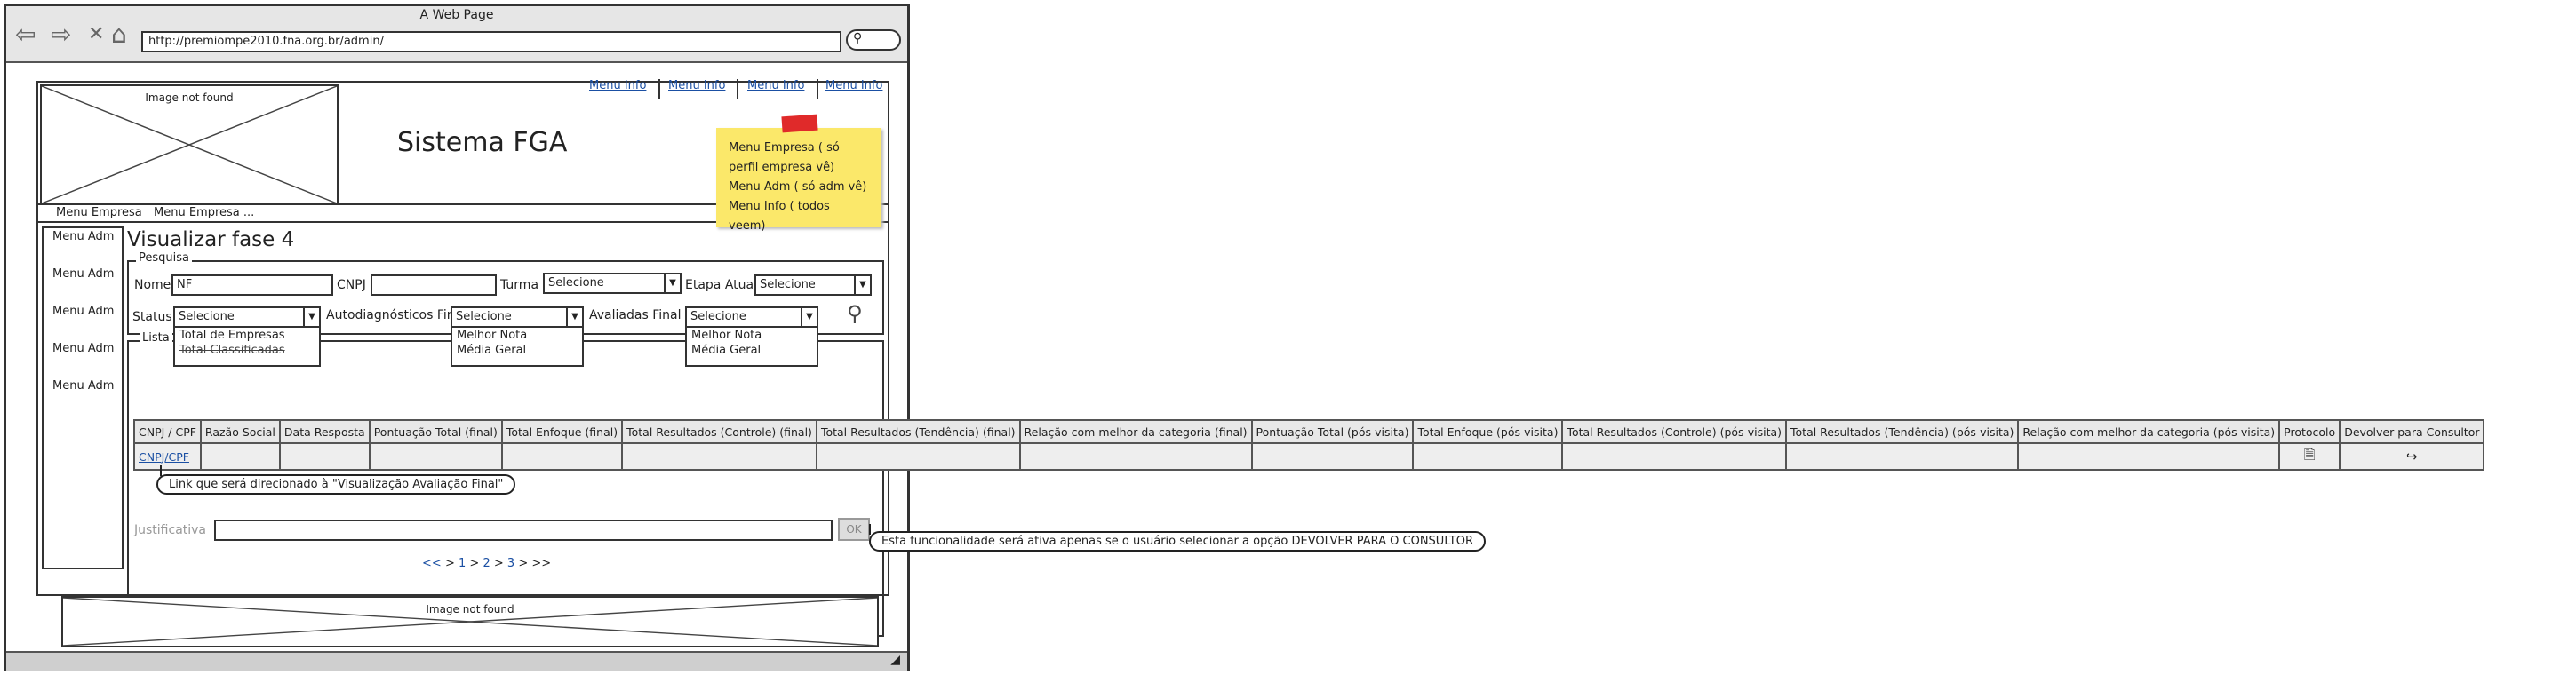 The width and height of the screenshot is (2576, 675). Describe the element at coordinates (189, 98) in the screenshot. I see `logo-caption: Image not found` at that location.